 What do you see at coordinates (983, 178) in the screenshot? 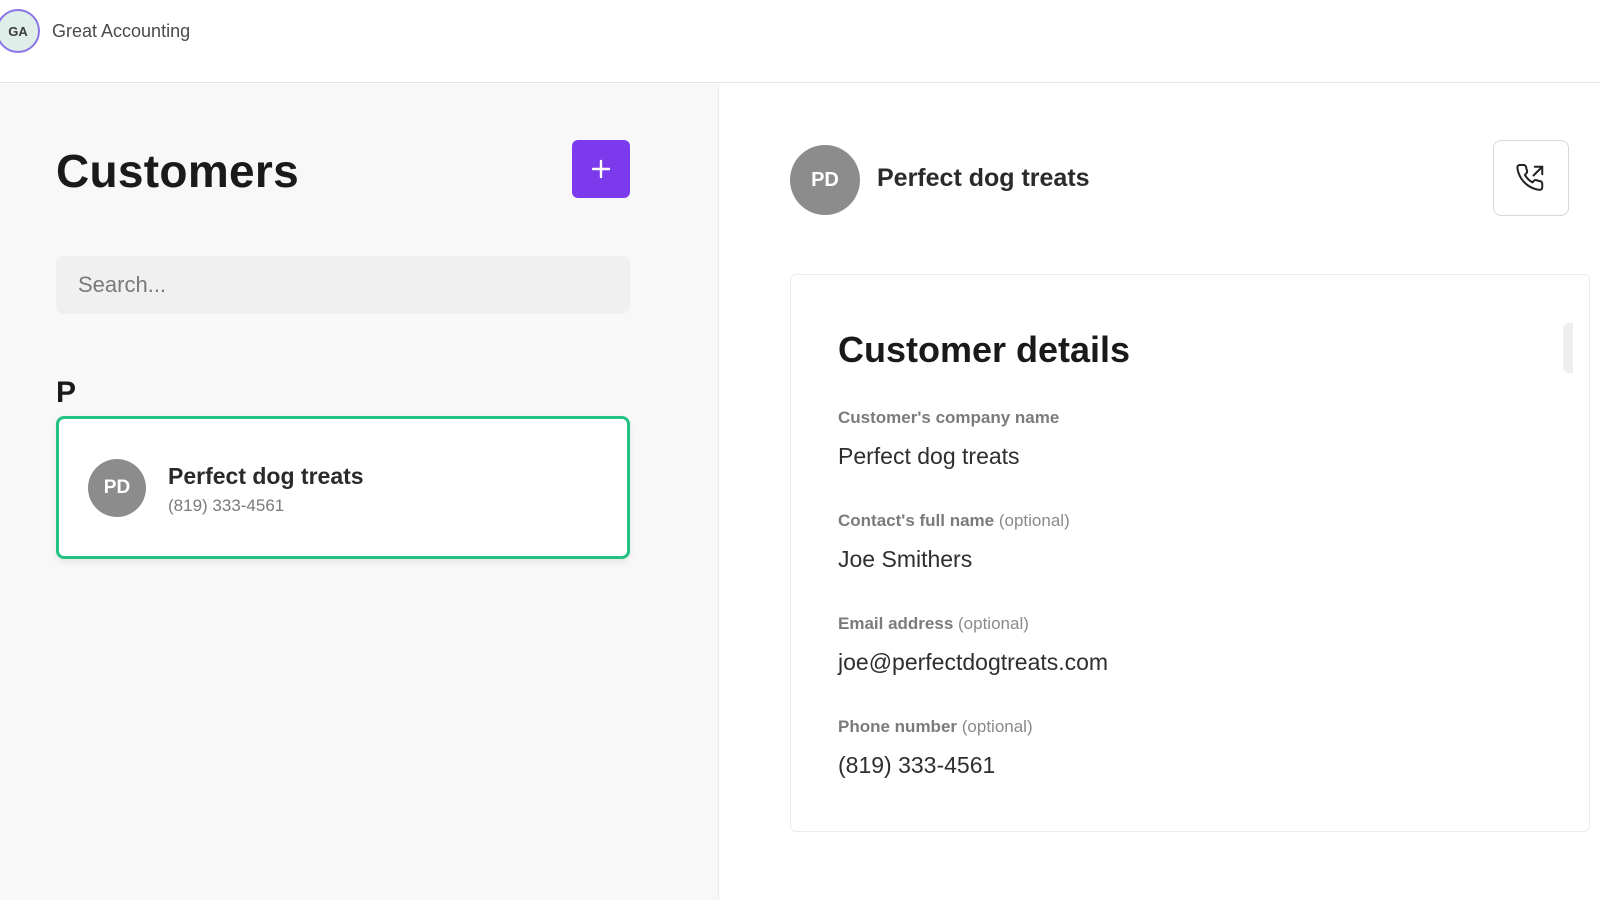
I see `detail-customer-name: Perfect dog treats` at bounding box center [983, 178].